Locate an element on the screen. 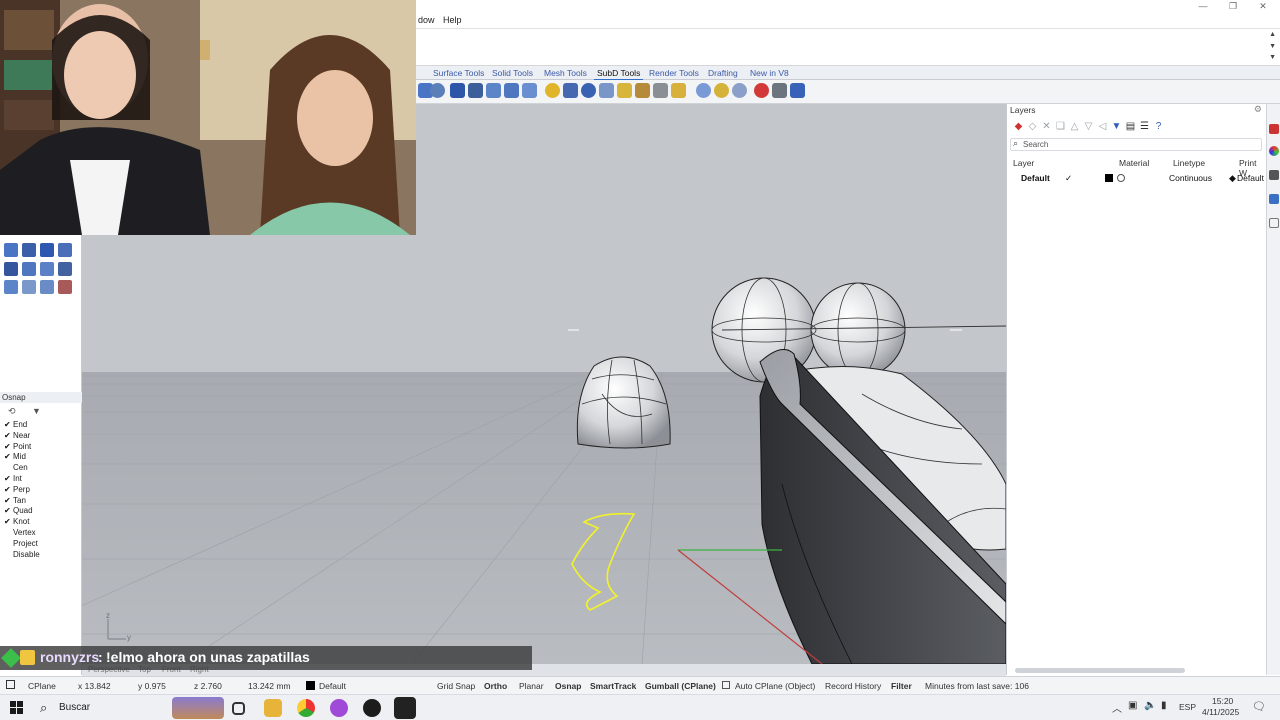  notes-tab-icon is located at coordinates (1274, 223).